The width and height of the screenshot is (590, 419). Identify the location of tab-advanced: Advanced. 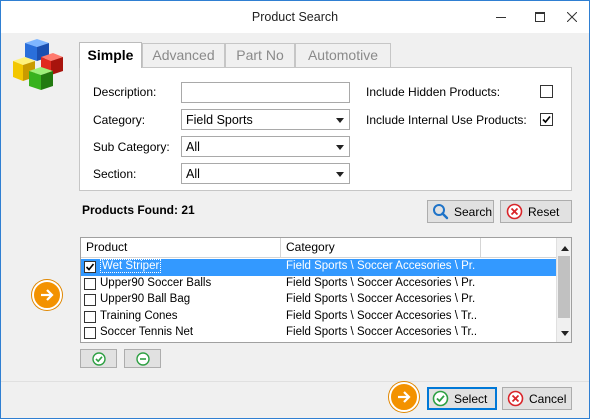
(183, 55).